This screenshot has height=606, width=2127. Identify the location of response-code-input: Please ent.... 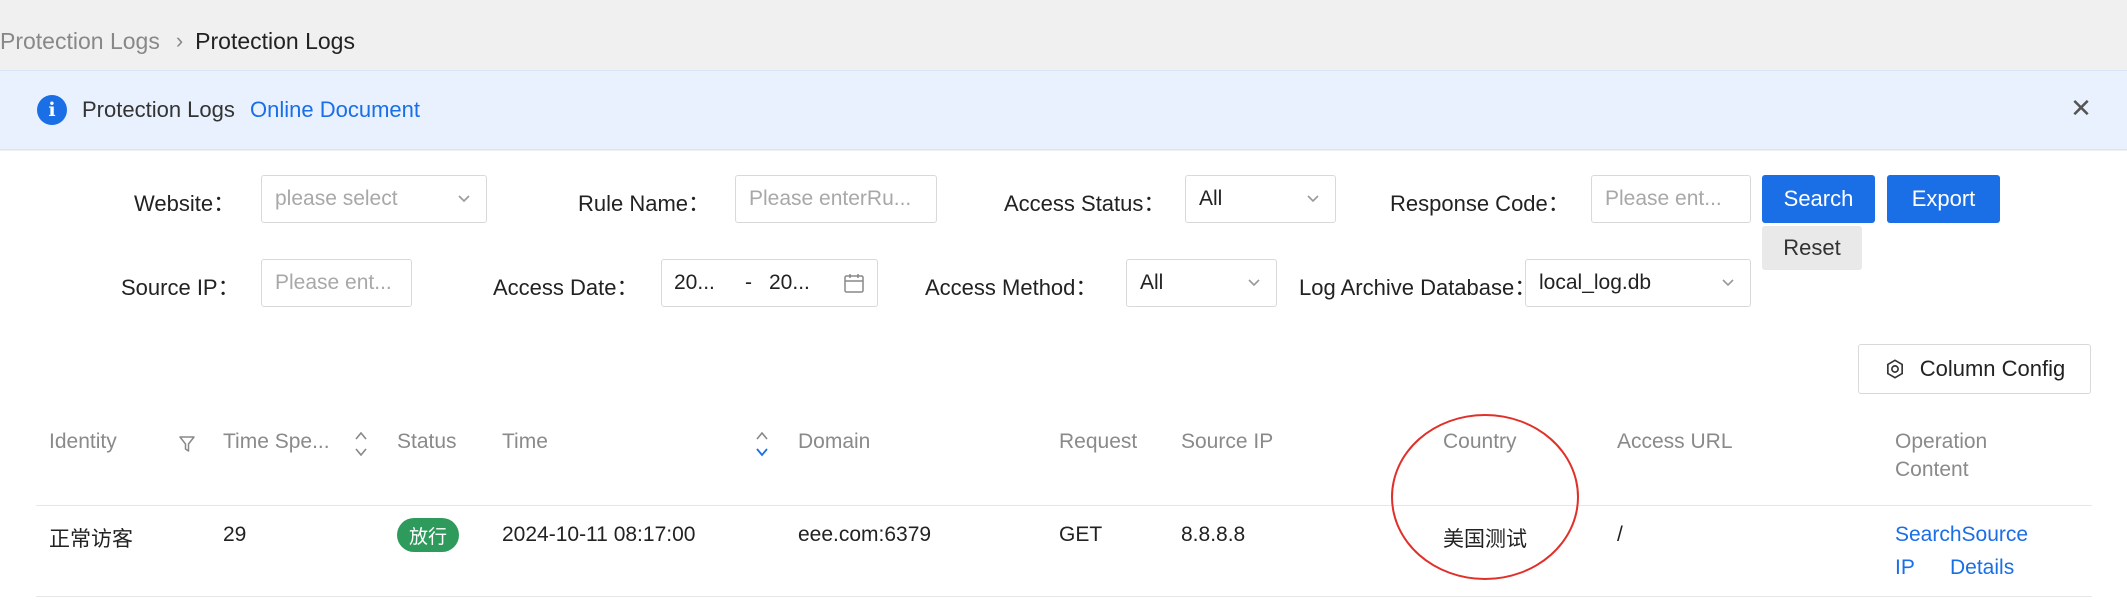
(1671, 199).